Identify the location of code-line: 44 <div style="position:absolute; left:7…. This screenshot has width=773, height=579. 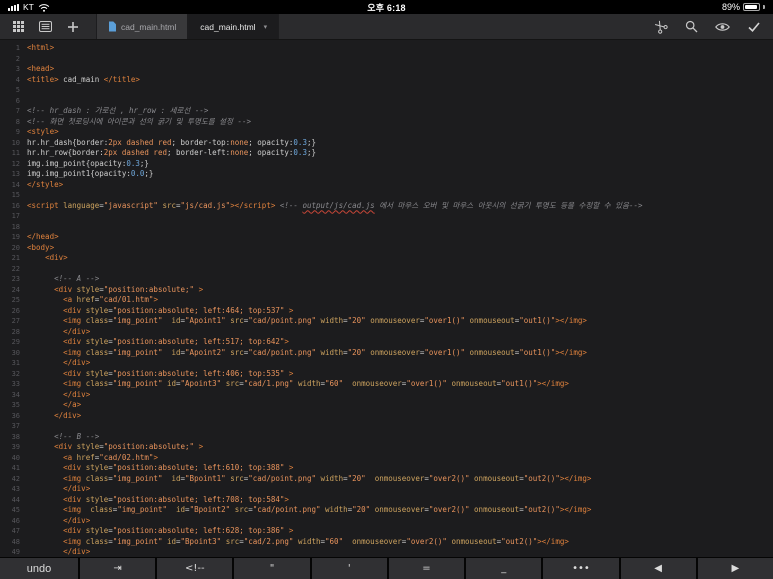
(386, 500).